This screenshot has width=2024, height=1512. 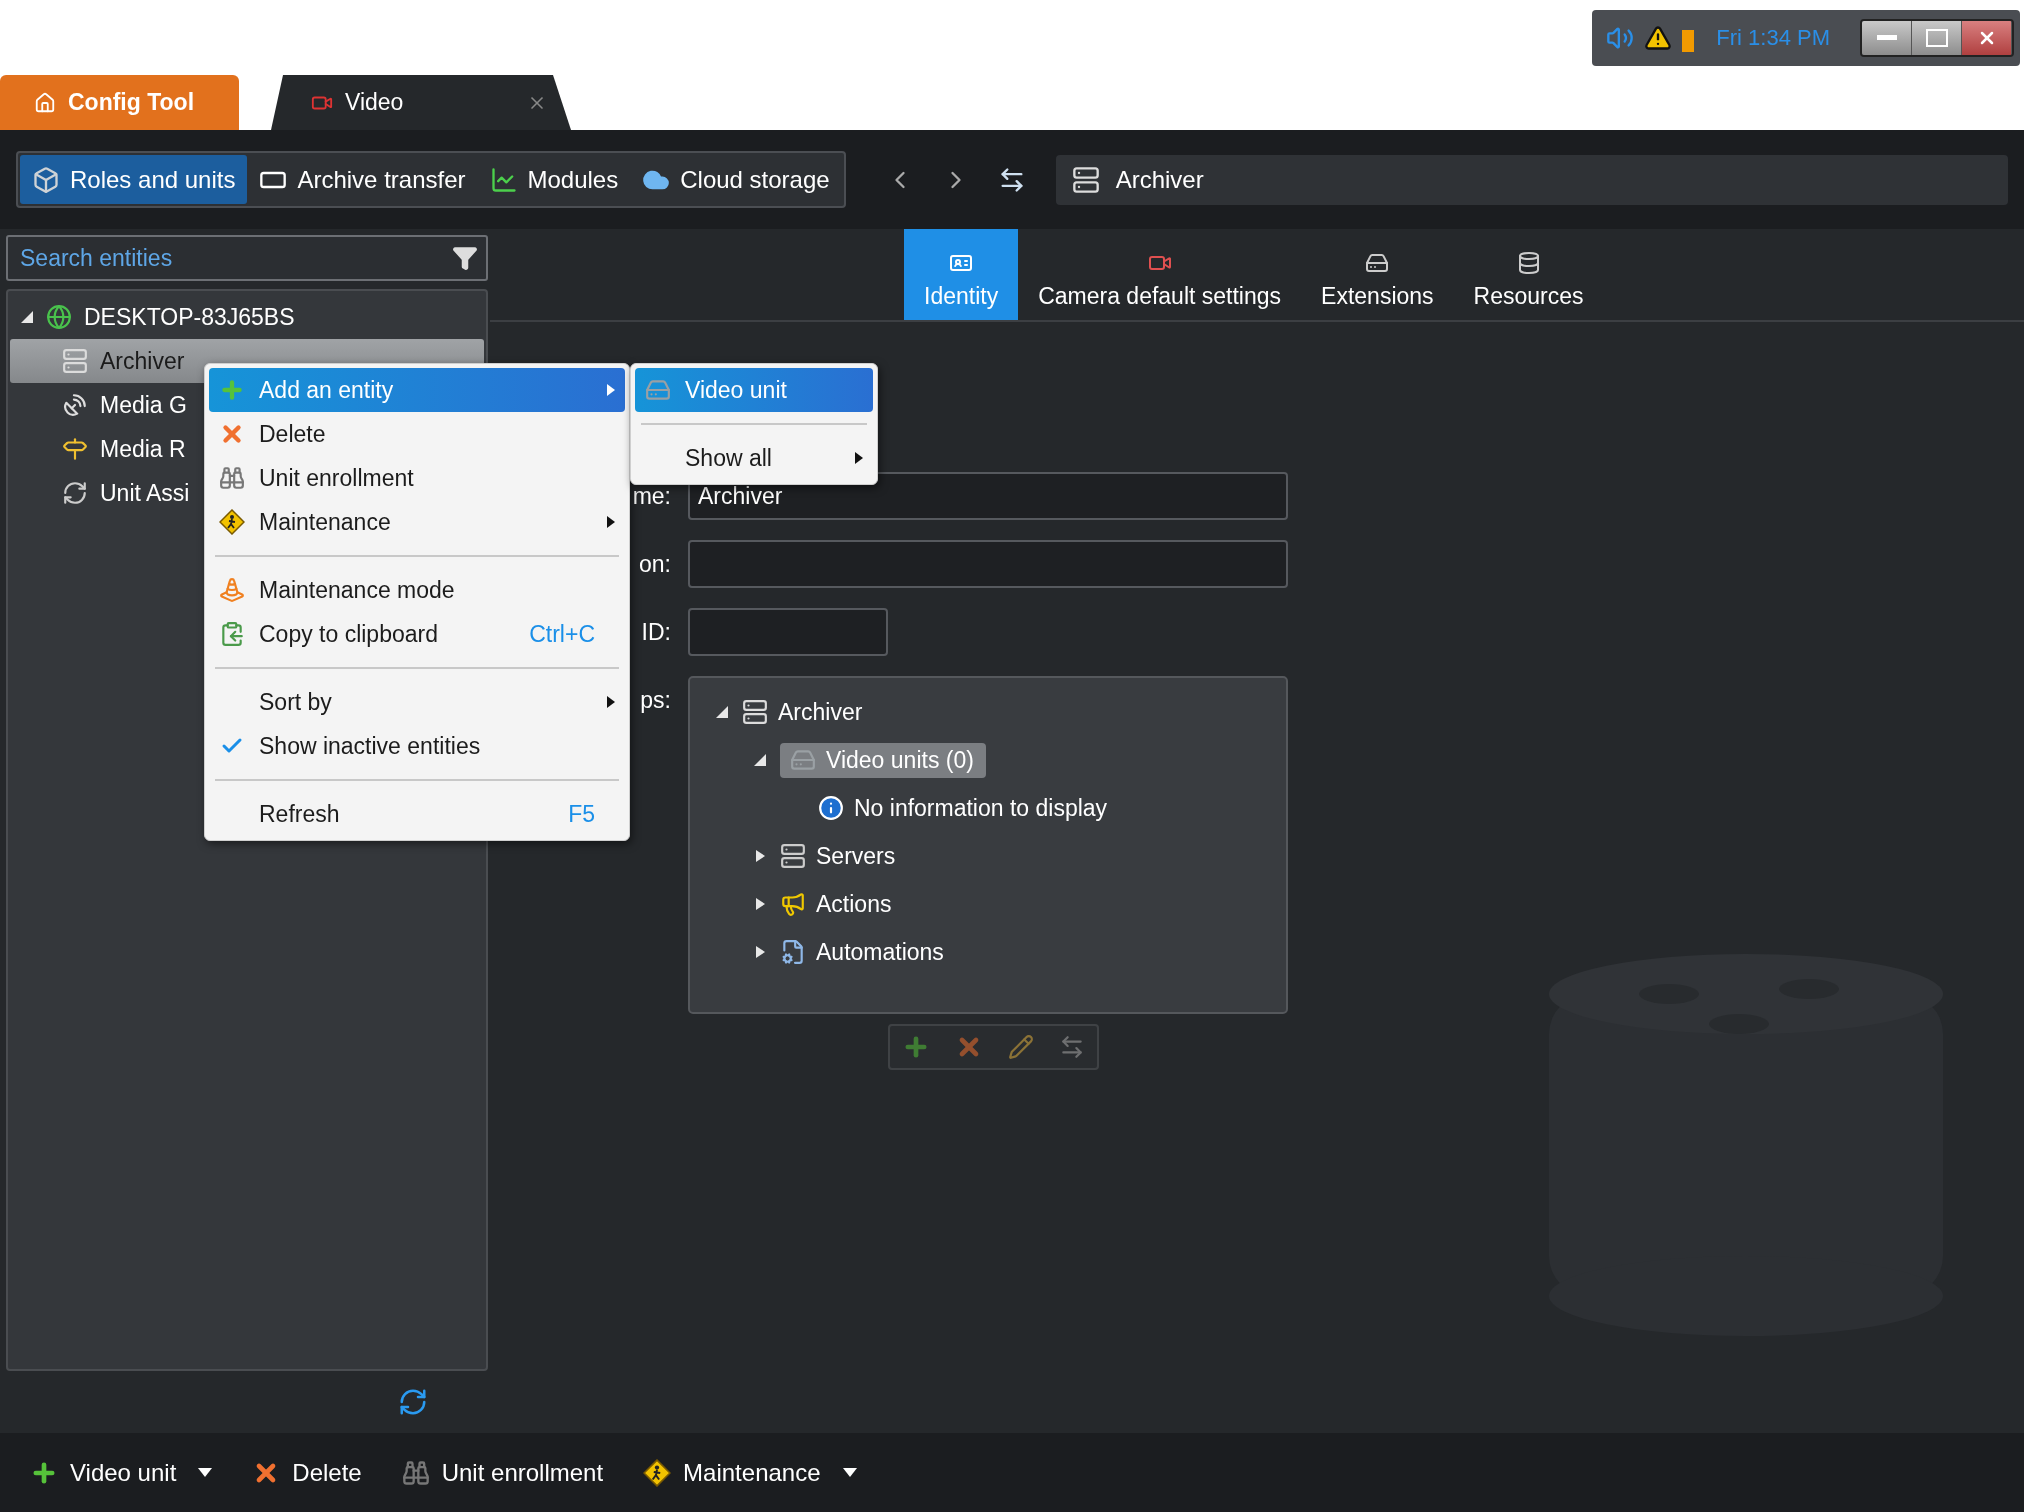 I want to click on field-label: me:, so click(x=651, y=497).